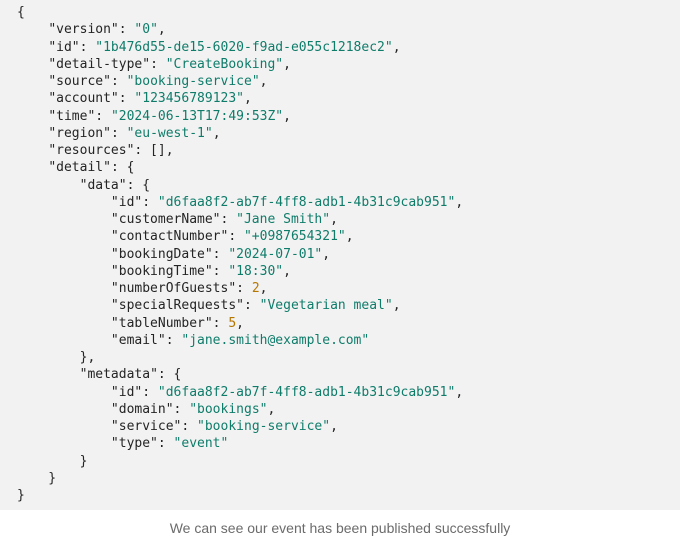  What do you see at coordinates (83, 30) in the screenshot?
I see `json-key: "version"` at bounding box center [83, 30].